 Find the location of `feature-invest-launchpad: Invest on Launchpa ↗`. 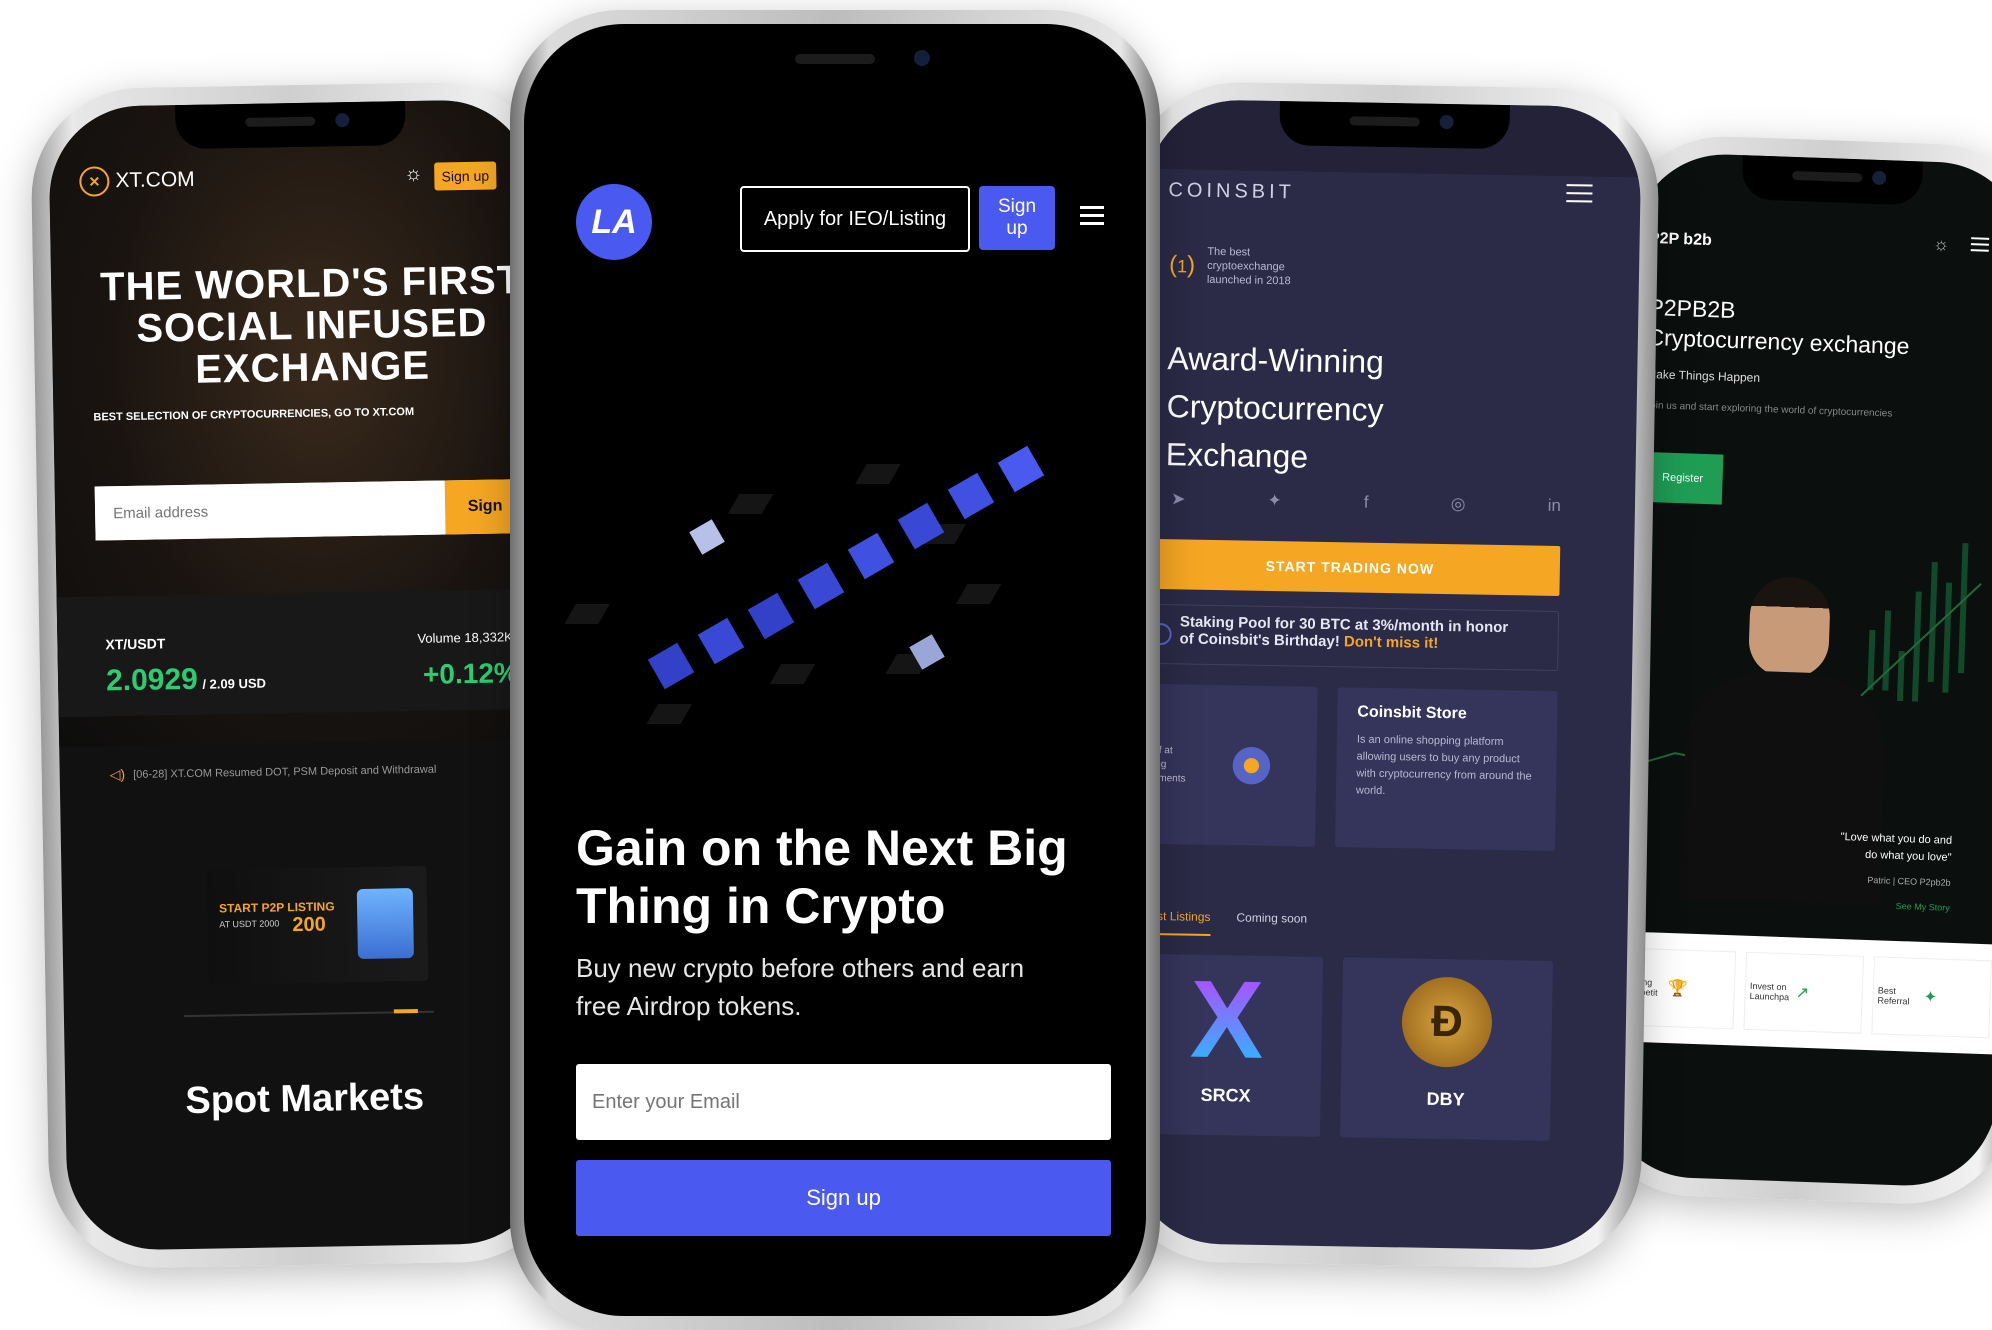

feature-invest-launchpad: Invest on Launchpa ↗ is located at coordinates (1804, 992).